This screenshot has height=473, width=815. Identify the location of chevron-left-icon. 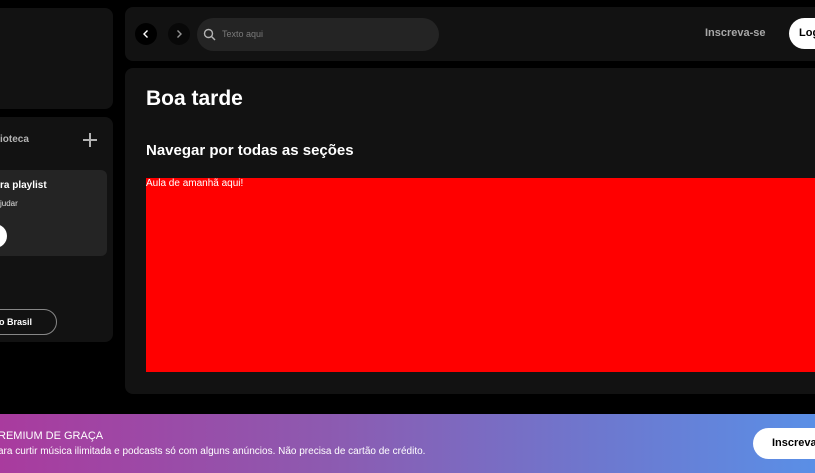
(145, 34).